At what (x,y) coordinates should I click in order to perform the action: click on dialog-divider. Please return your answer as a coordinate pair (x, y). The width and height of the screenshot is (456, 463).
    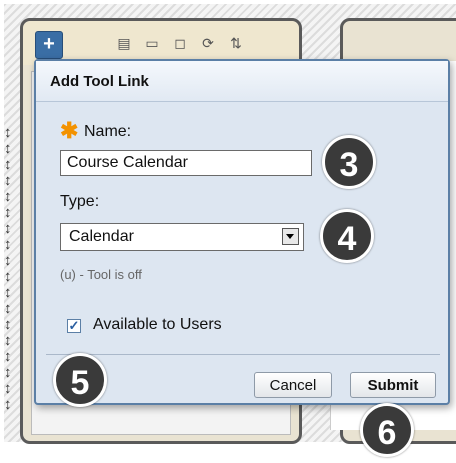
    Looking at the image, I should click on (243, 354).